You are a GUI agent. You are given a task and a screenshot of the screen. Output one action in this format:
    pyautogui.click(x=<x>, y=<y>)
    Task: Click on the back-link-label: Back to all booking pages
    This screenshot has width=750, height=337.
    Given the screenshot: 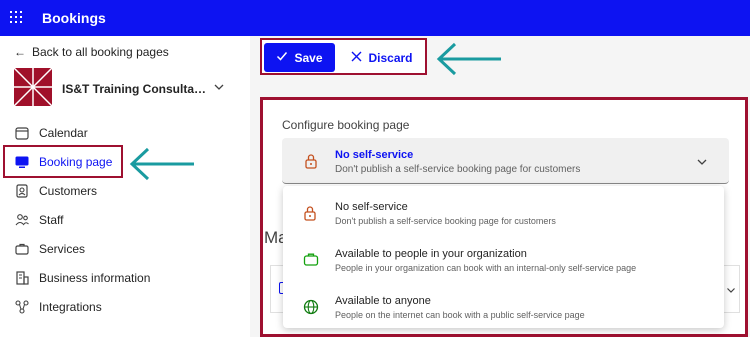 What is the action you would take?
    pyautogui.click(x=100, y=52)
    